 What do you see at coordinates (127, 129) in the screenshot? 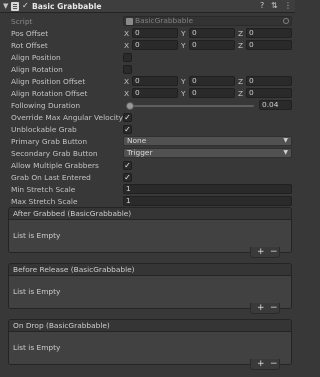
I see `unblockable-grab-checkbox: ✓` at bounding box center [127, 129].